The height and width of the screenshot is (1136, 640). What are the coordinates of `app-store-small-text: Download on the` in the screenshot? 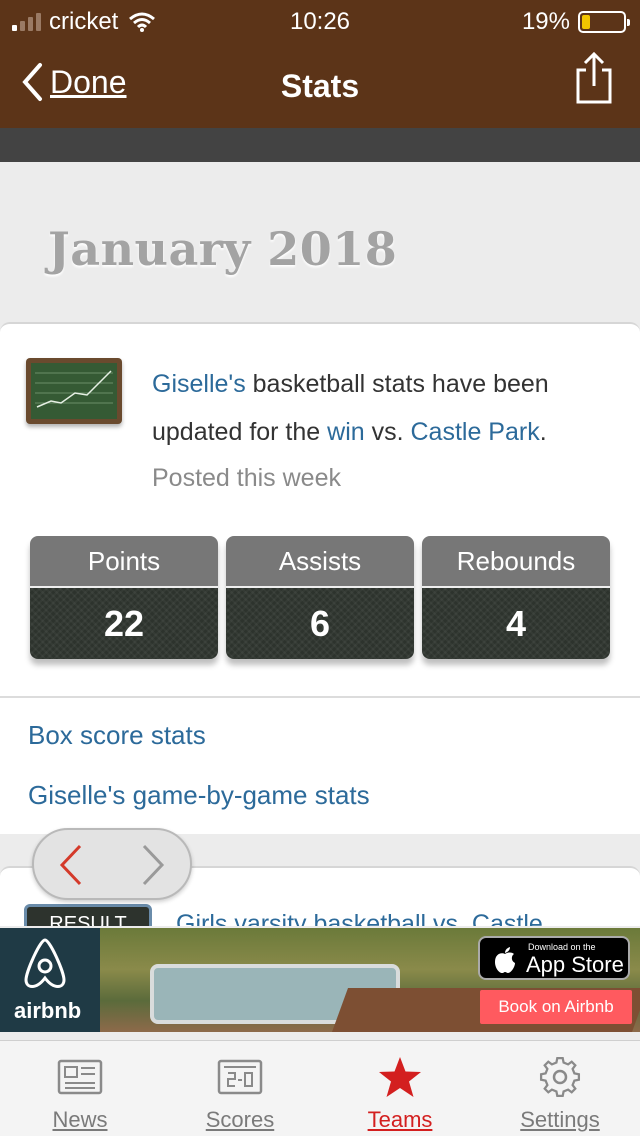 It's located at (562, 947).